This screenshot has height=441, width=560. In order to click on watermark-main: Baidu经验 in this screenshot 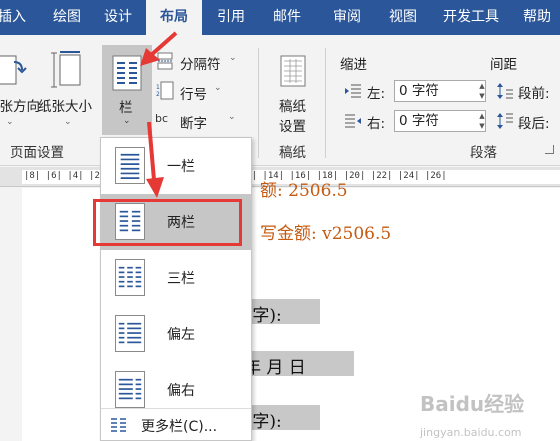, I will do `click(472, 404)`.